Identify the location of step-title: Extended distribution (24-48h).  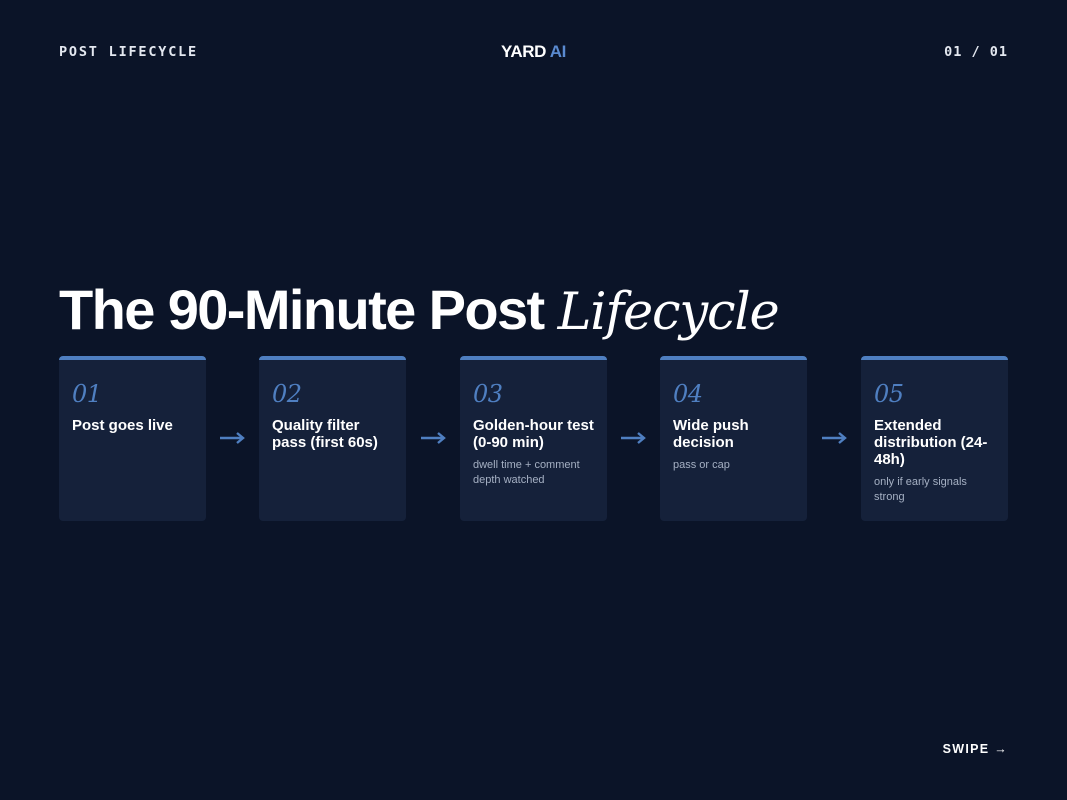
(931, 442).